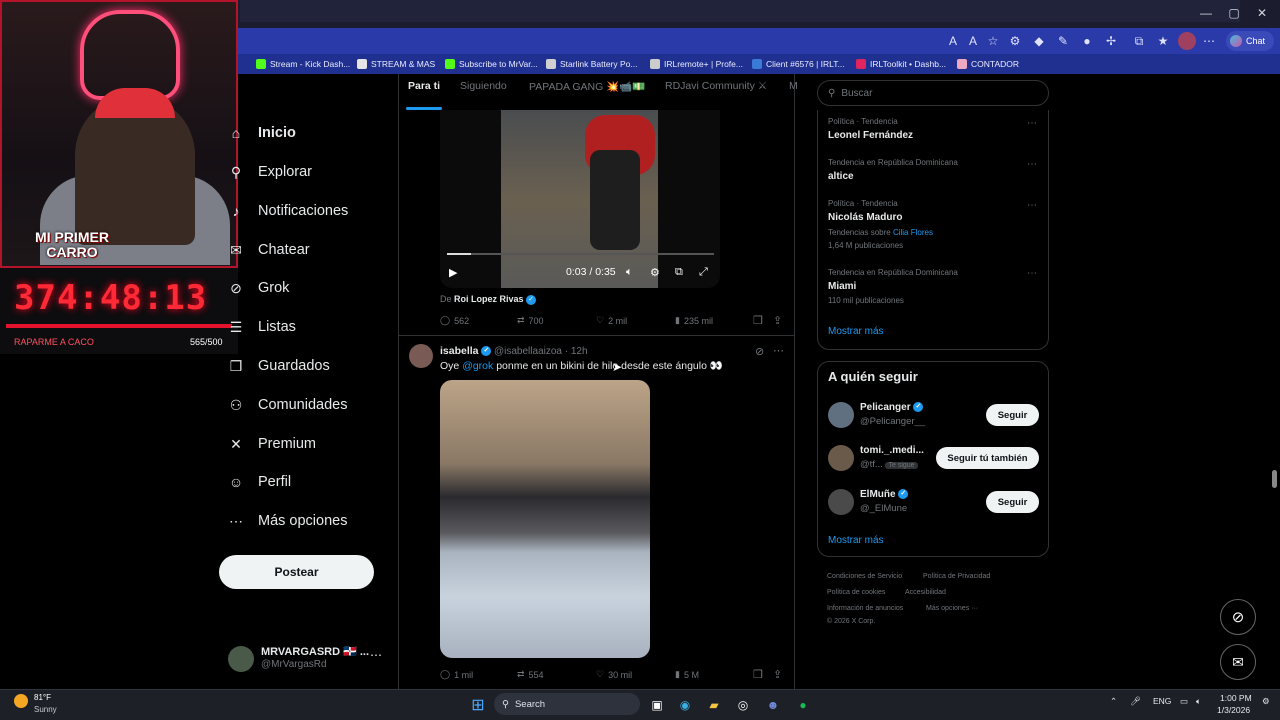 This screenshot has width=1280, height=720. What do you see at coordinates (856, 540) in the screenshot?
I see `follow-show-more: Mostrar más` at bounding box center [856, 540].